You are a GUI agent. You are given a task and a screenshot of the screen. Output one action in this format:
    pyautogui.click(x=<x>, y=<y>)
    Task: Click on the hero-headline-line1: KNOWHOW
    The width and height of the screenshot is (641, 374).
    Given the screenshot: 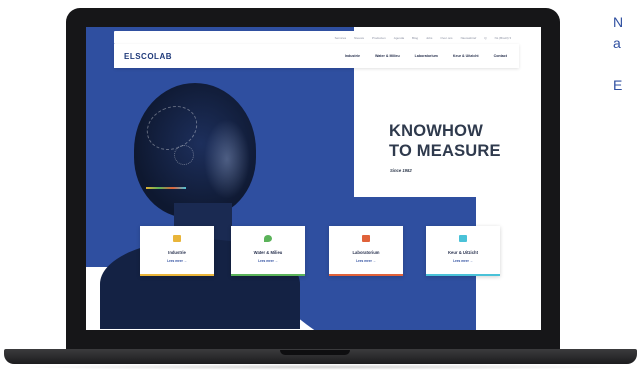 What is the action you would take?
    pyautogui.click(x=436, y=131)
    